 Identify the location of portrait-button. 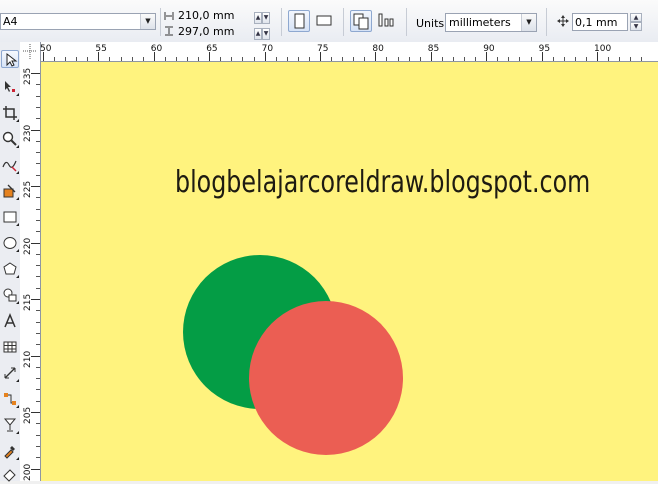
(299, 21).